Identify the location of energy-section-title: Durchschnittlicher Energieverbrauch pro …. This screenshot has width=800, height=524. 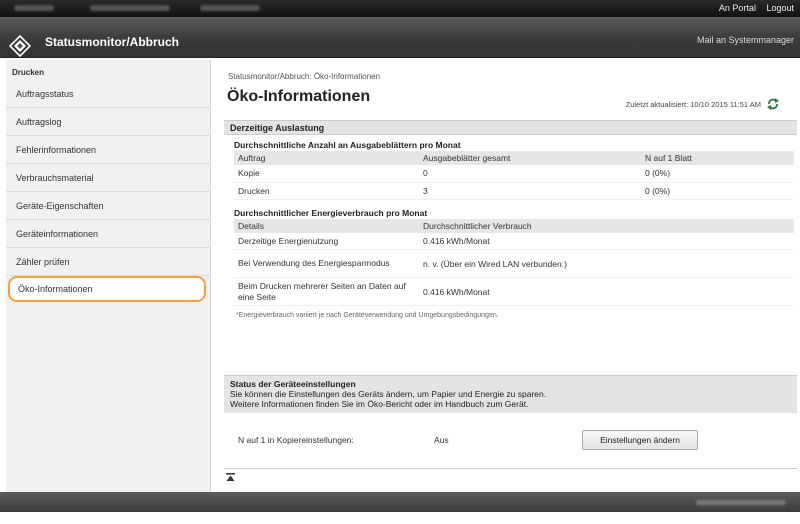
(331, 212).